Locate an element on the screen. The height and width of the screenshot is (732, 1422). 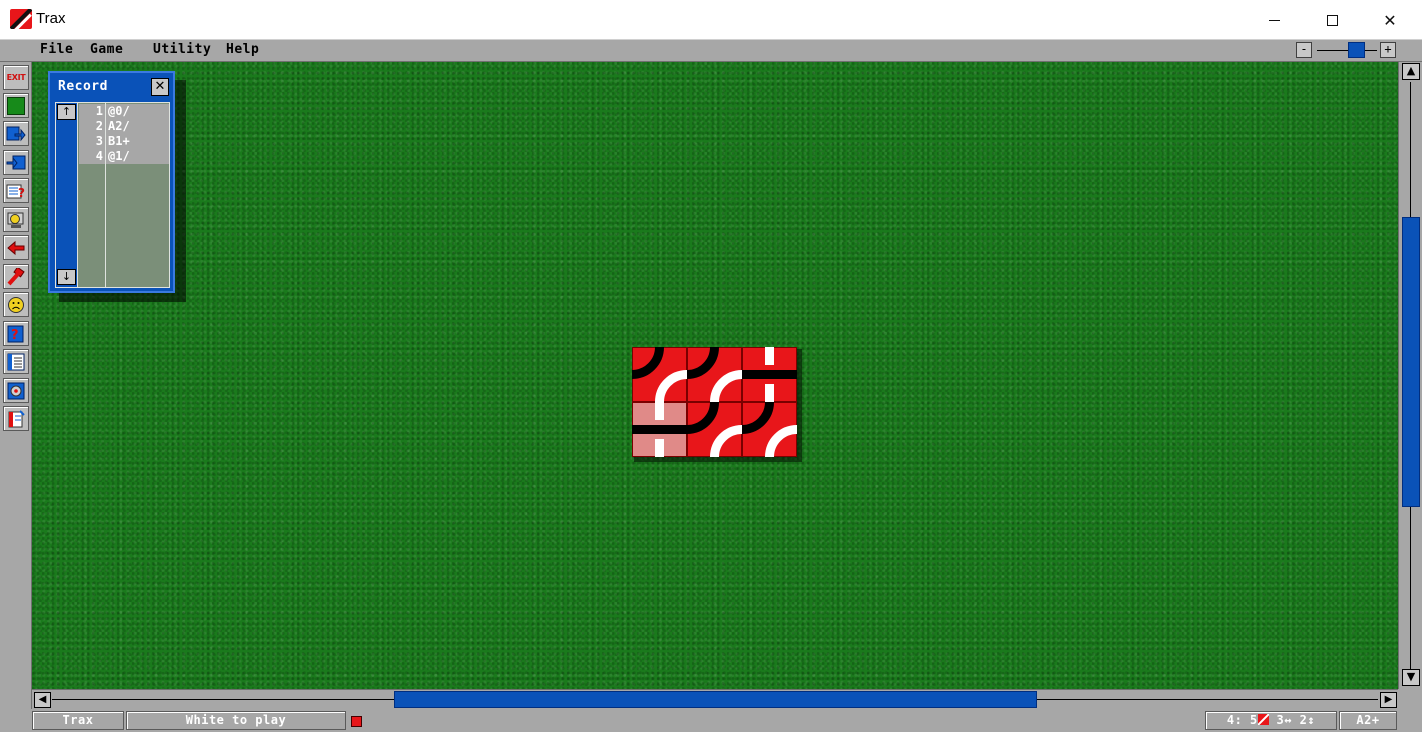
options-button is located at coordinates (16, 390).